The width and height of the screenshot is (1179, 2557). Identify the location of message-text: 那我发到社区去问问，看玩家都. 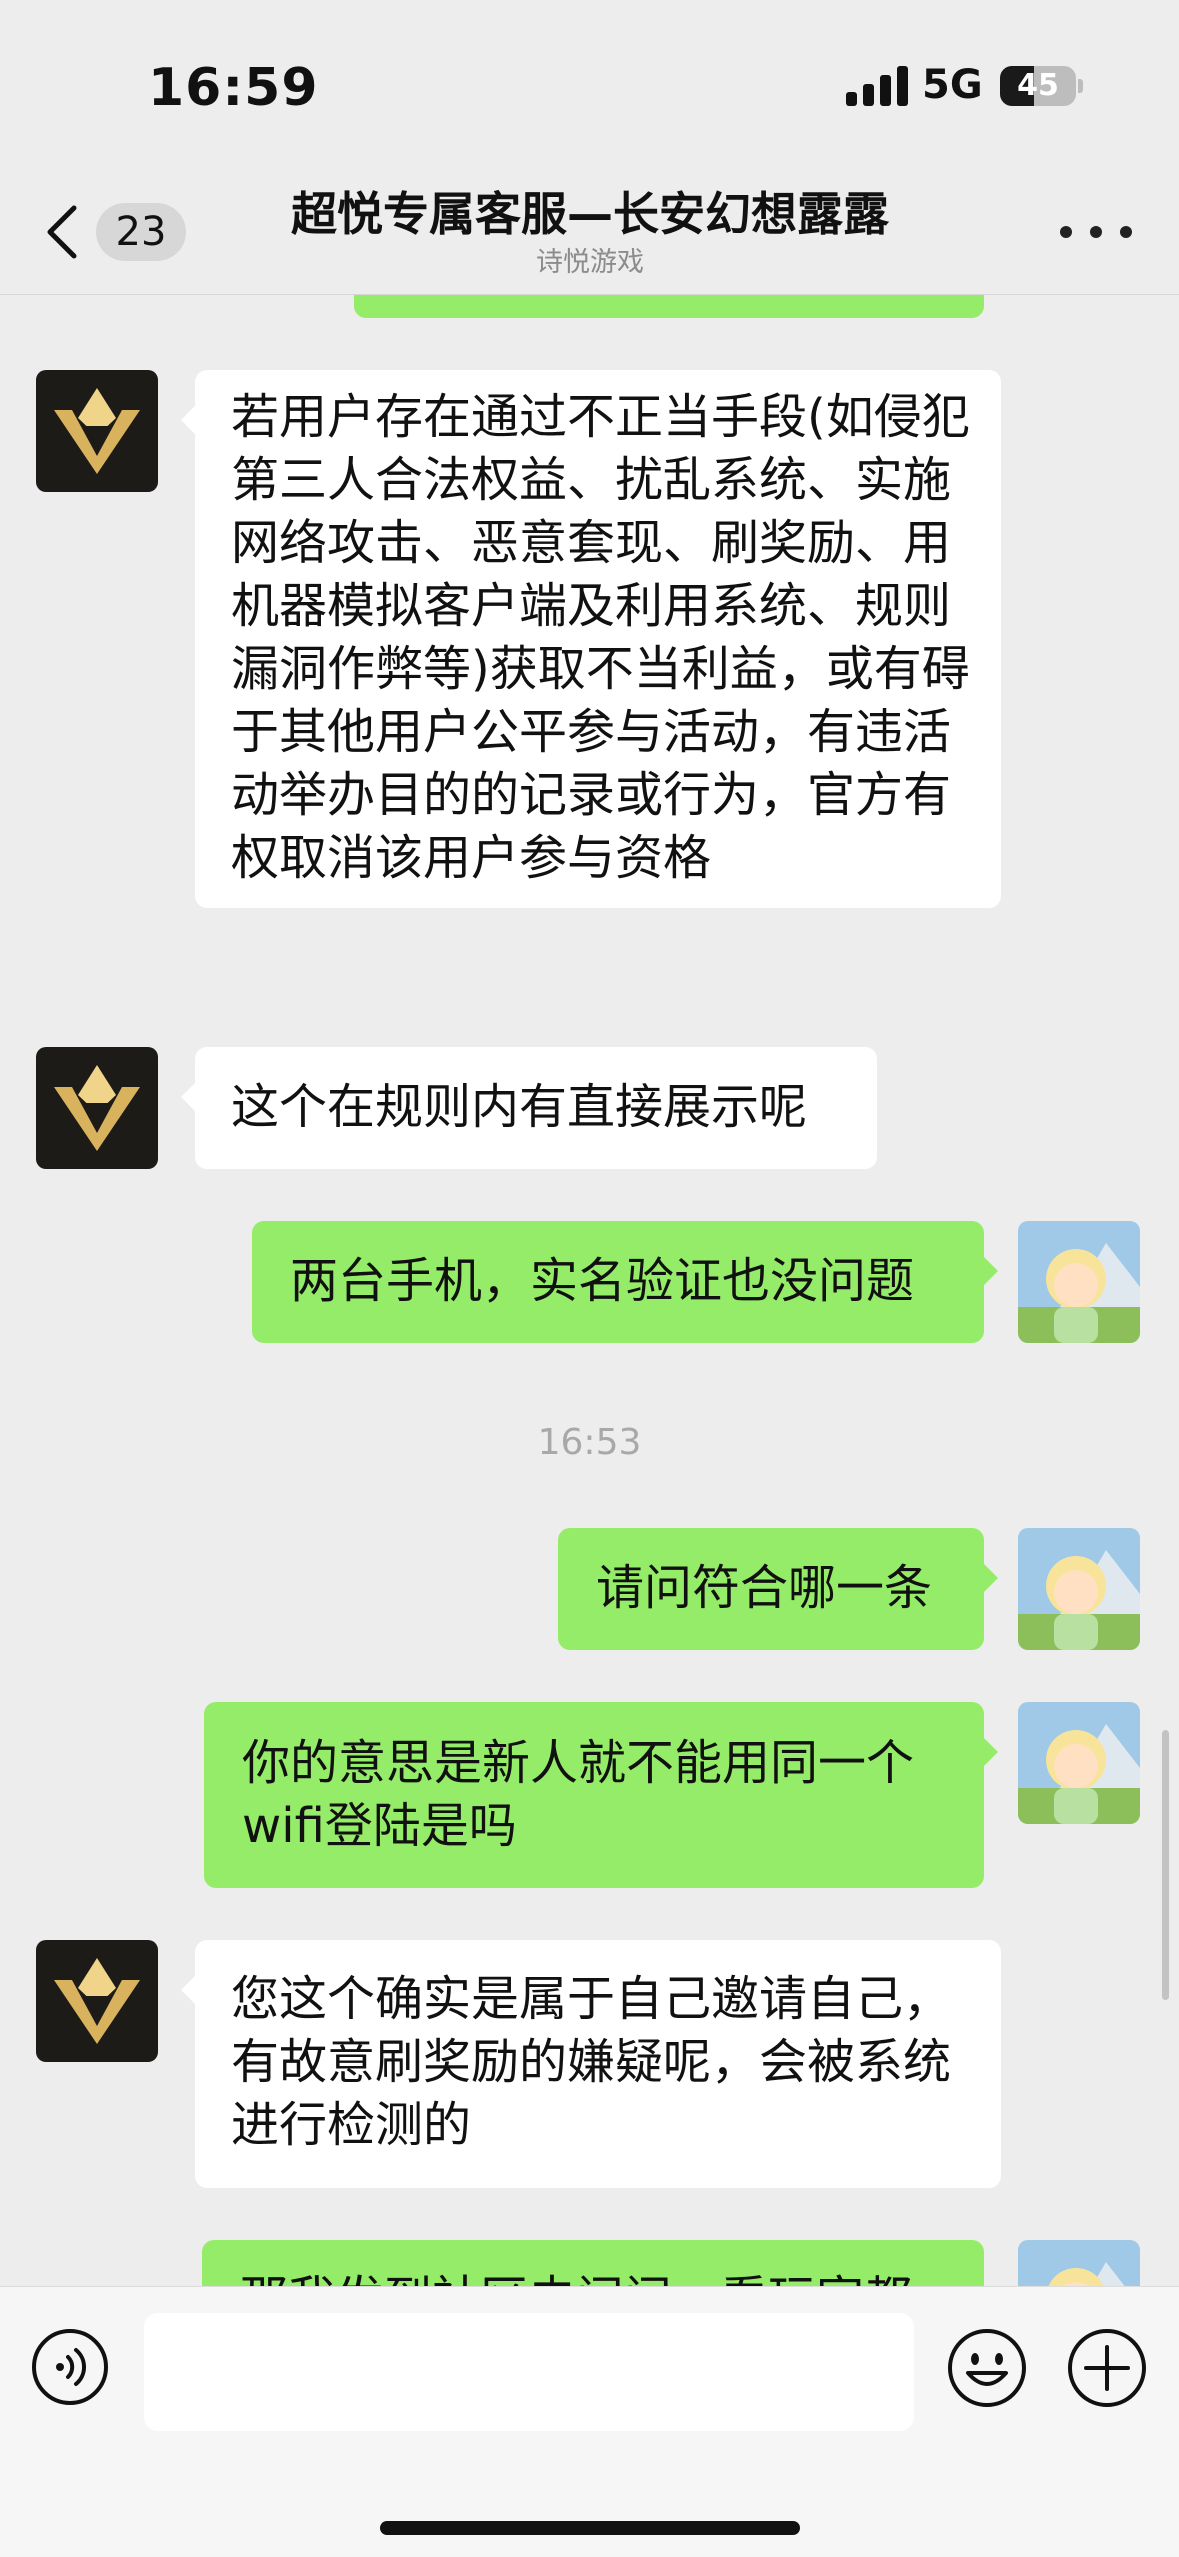
(576, 2278).